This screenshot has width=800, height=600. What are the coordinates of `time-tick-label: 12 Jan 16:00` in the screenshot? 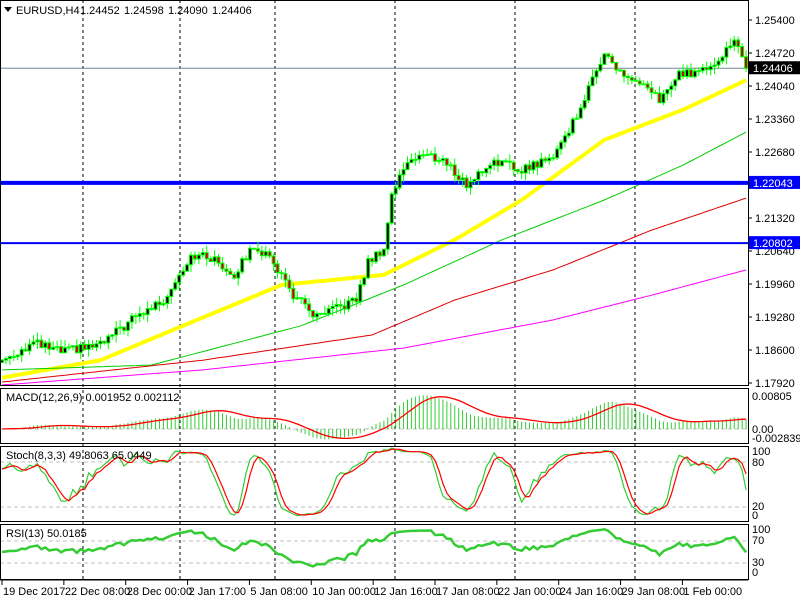 It's located at (406, 592).